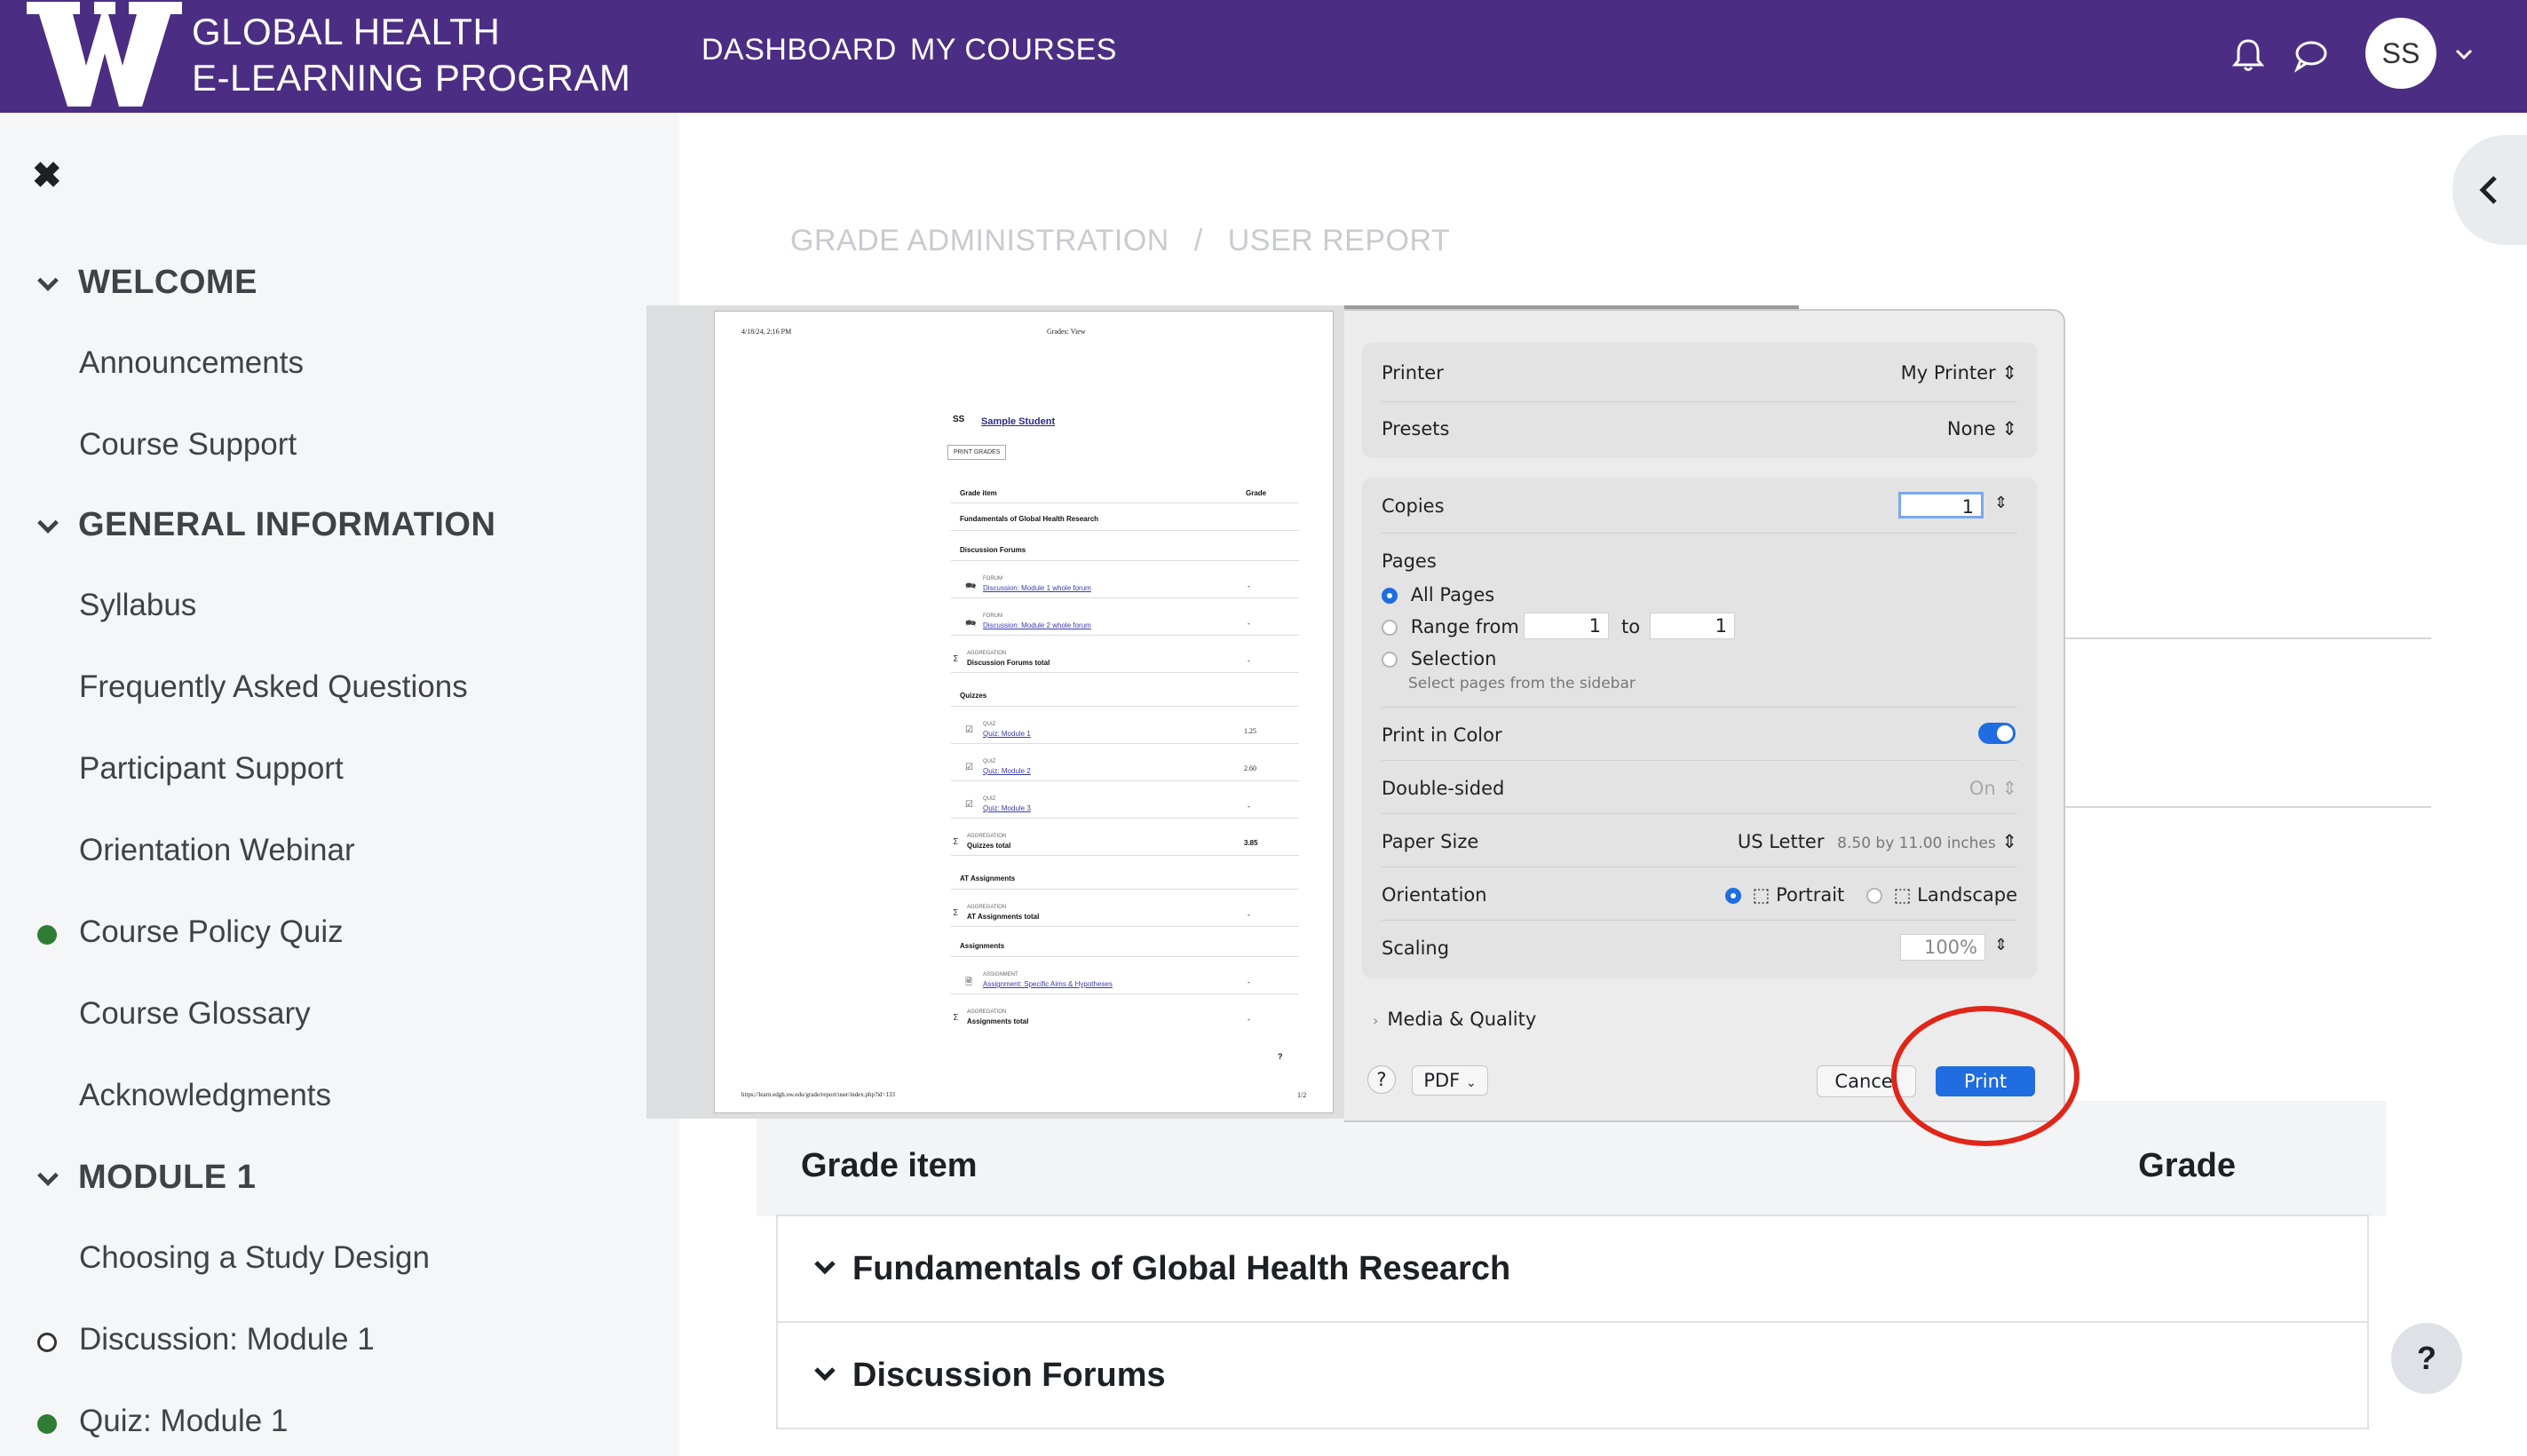  Describe the element at coordinates (1572, 1375) in the screenshot. I see `grade-category-row: Discussion Forums` at that location.